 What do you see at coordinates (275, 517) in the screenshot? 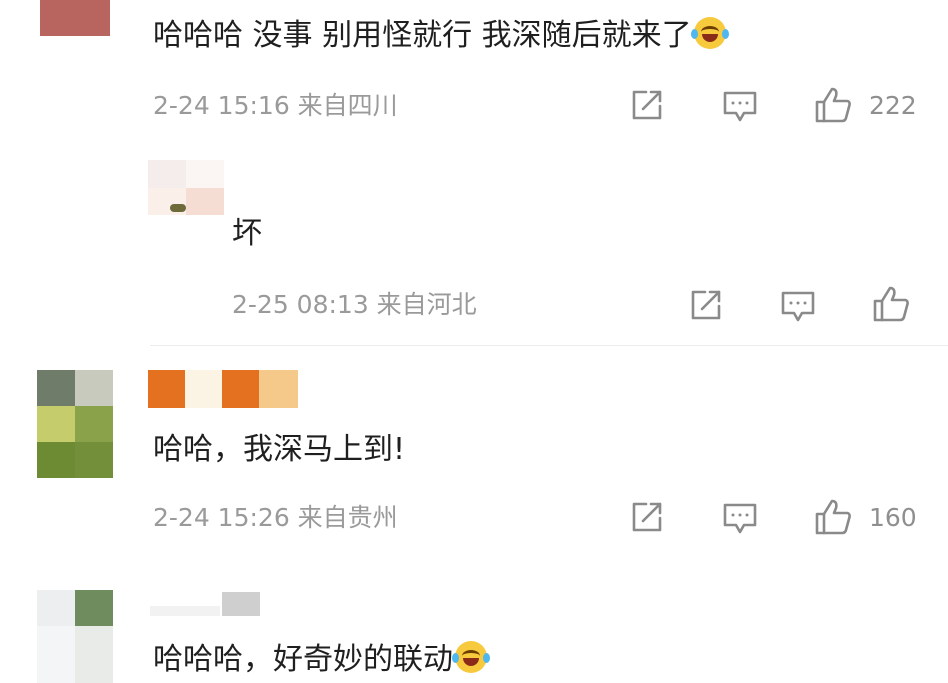
I see `comment-meta: 2-24 15:26 来自贵州` at bounding box center [275, 517].